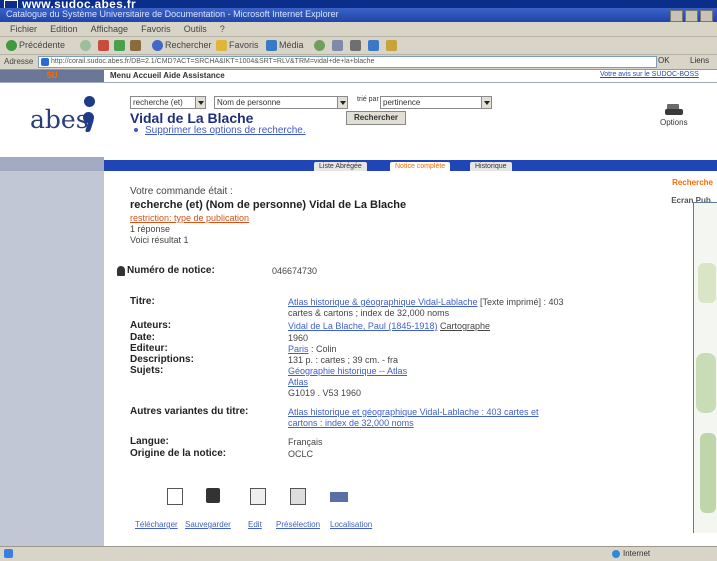 The width and height of the screenshot is (717, 561). I want to click on media-icon, so click(271, 46).